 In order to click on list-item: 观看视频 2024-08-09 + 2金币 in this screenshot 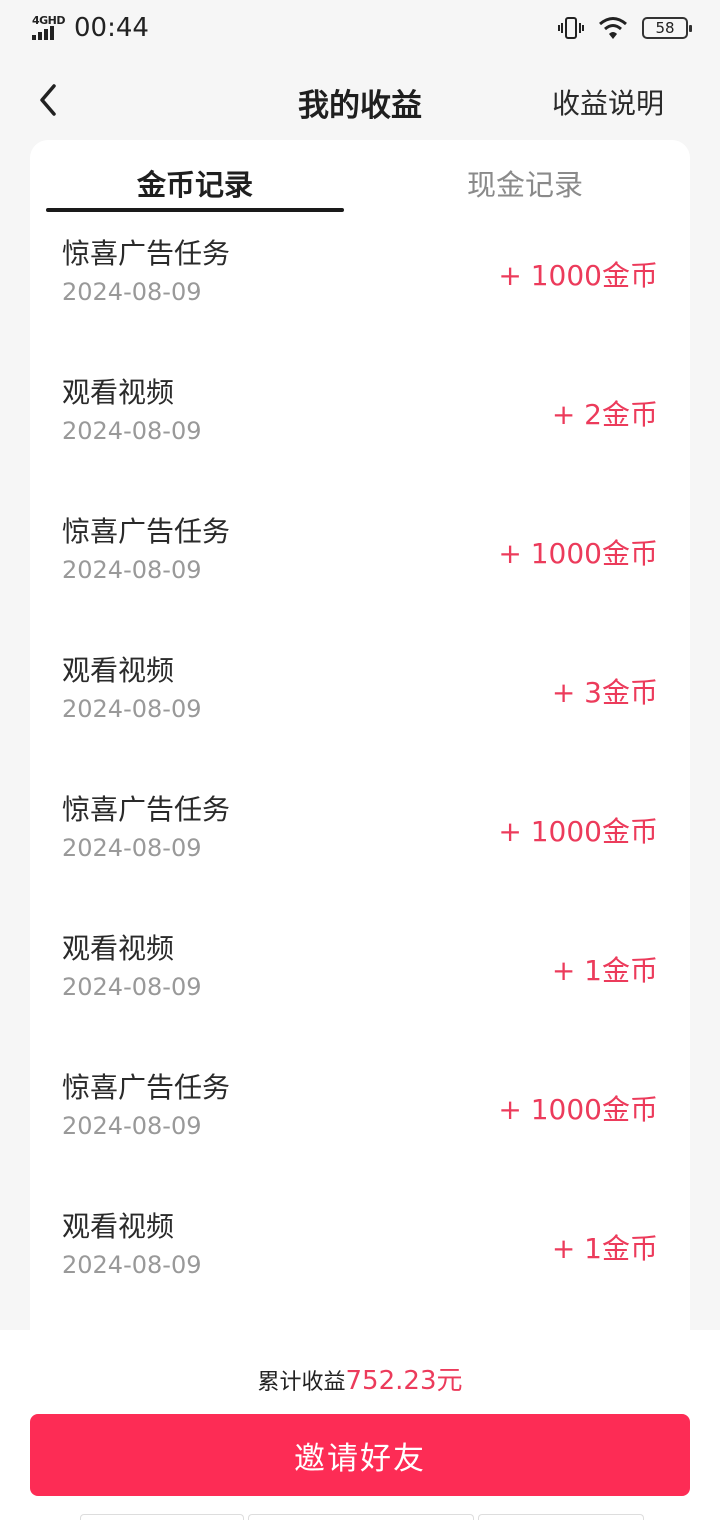, I will do `click(360, 428)`.